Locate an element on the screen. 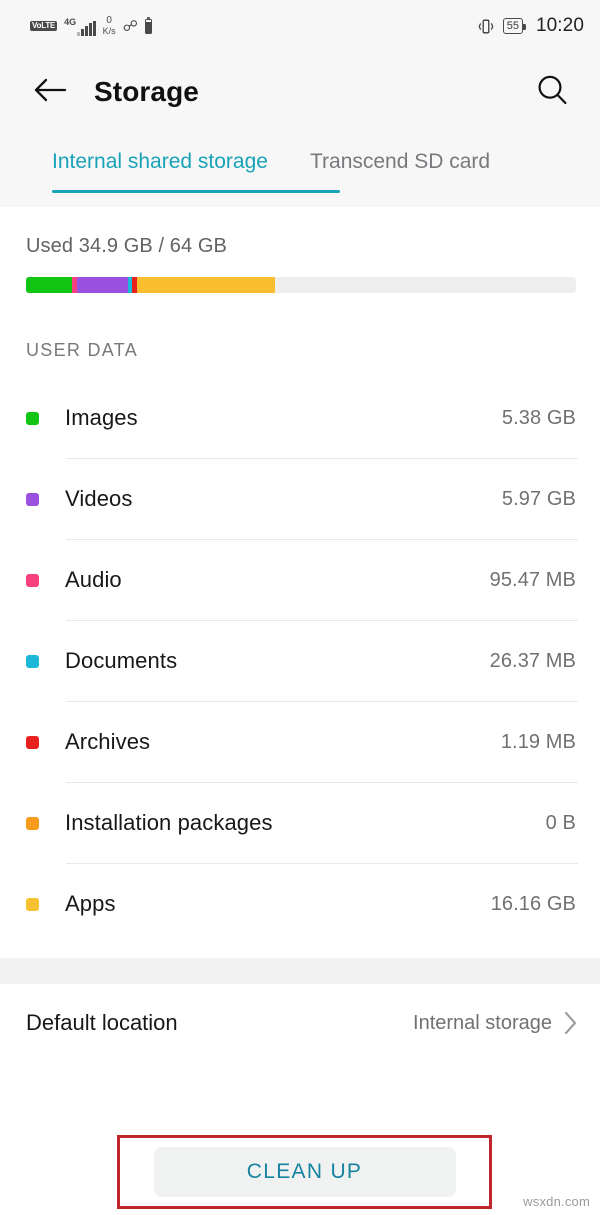 The height and width of the screenshot is (1215, 600). usage-summary-text: Used 34.9 GB / 64 GB is located at coordinates (126, 246).